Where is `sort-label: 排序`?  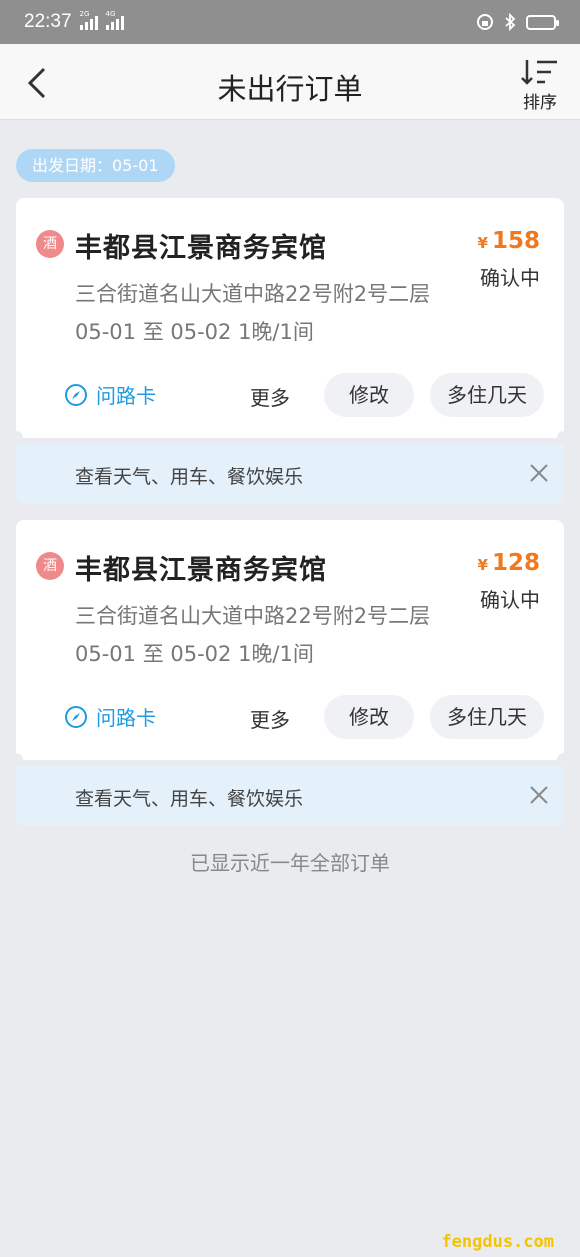
sort-label: 排序 is located at coordinates (540, 103).